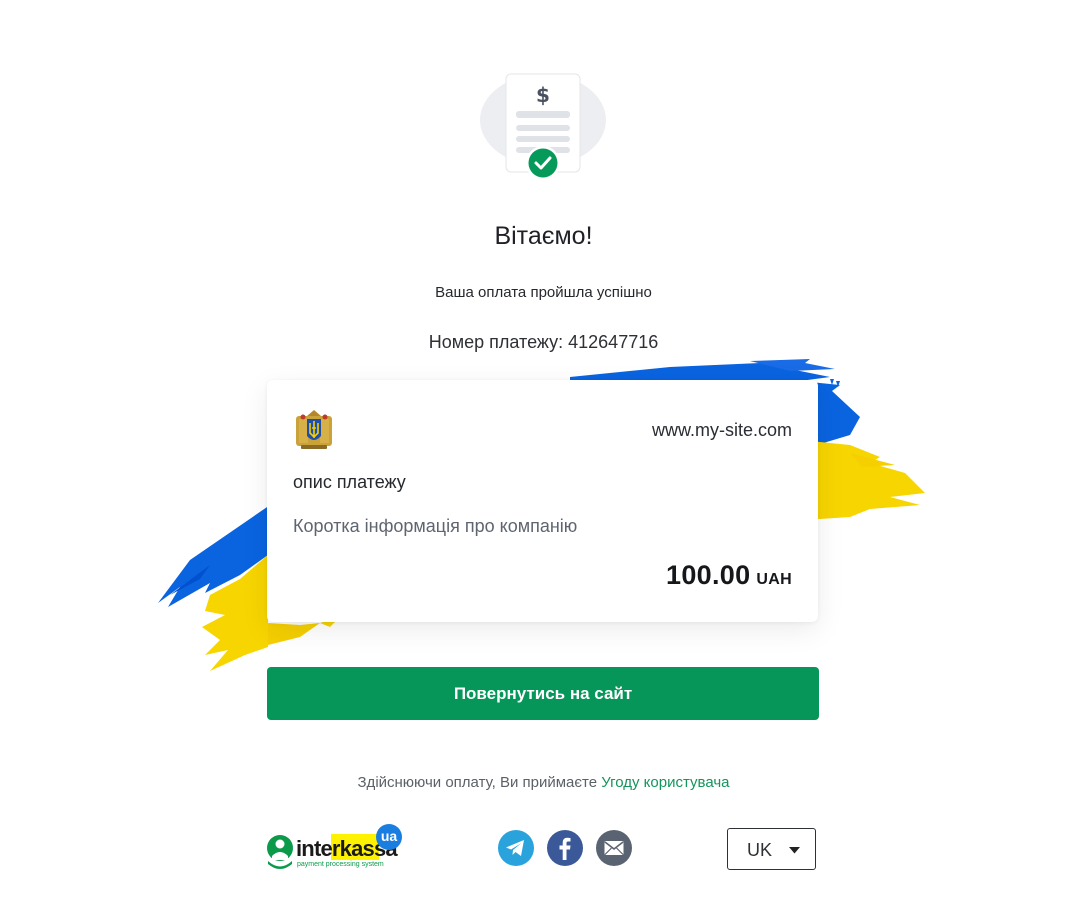 Image resolution: width=1087 pixels, height=901 pixels. Describe the element at coordinates (340, 864) in the screenshot. I see `logo-tagline: payment processing system` at that location.